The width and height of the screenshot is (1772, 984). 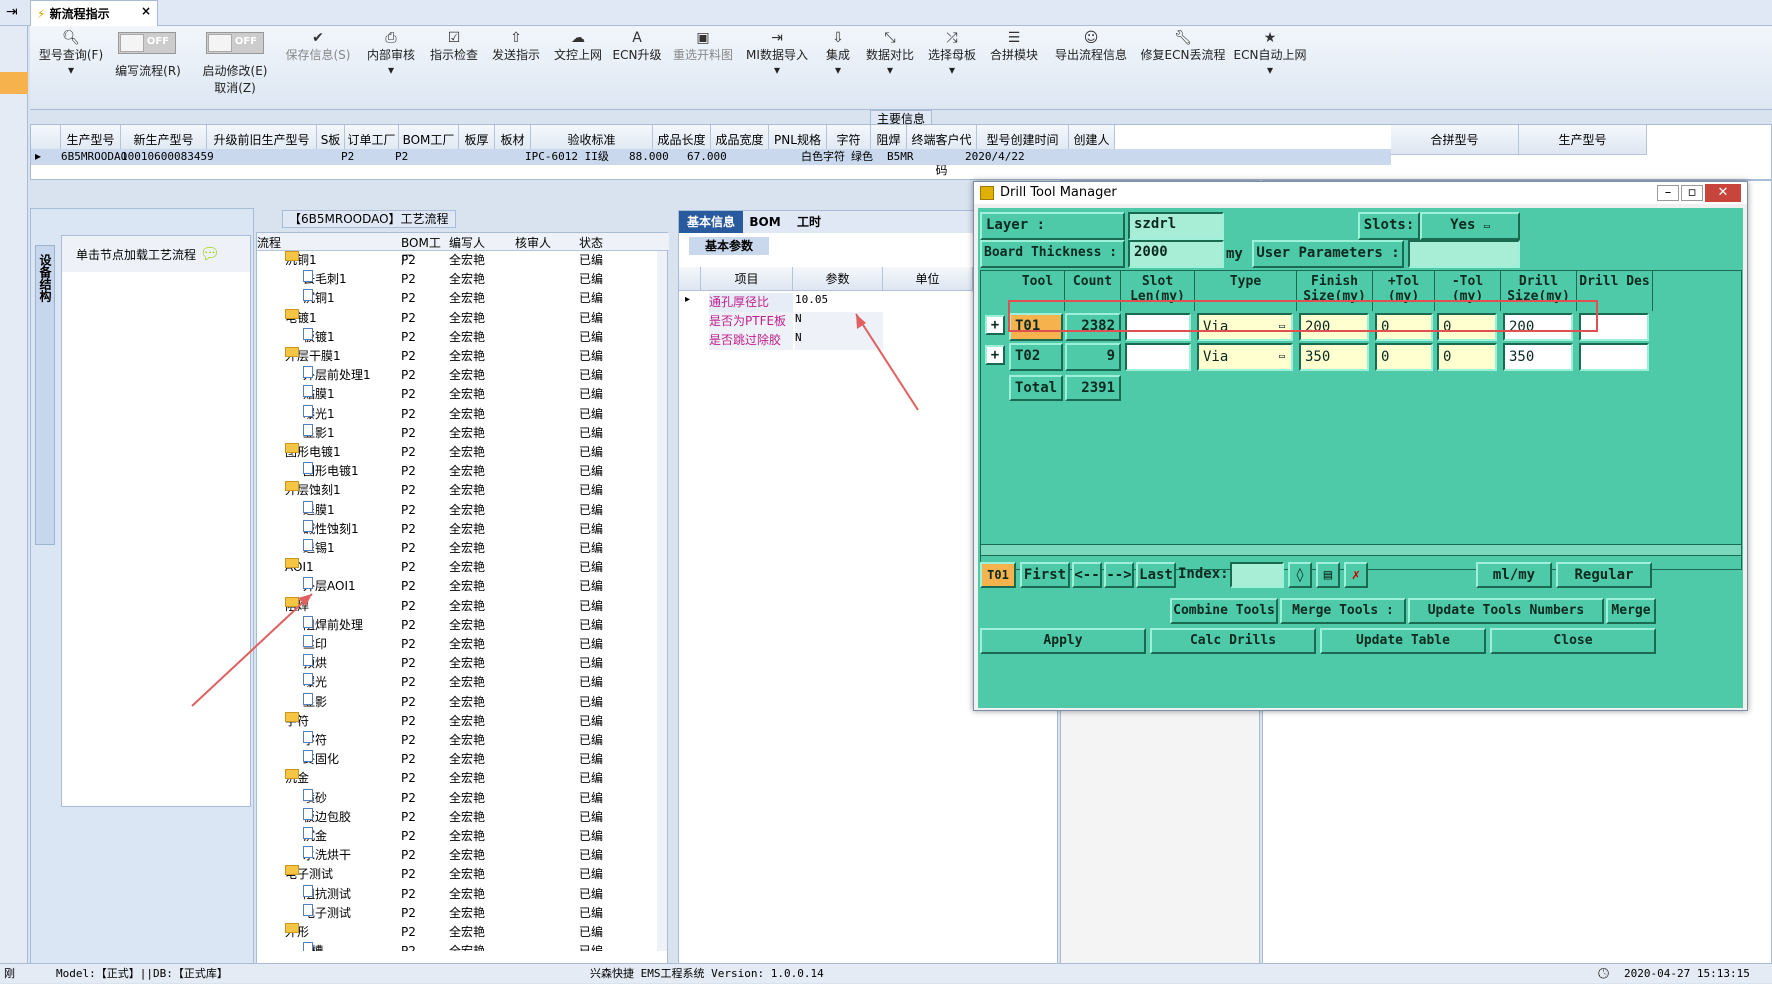 What do you see at coordinates (442, 932) in the screenshot?
I see `flow-tree-row: 外形 P2 全宏艳 已编` at bounding box center [442, 932].